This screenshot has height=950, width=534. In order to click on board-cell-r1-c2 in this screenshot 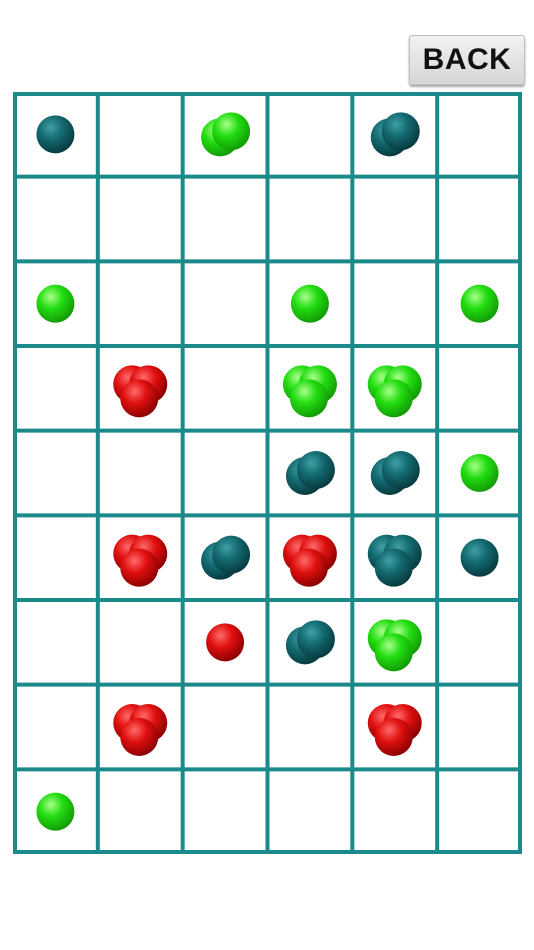, I will do `click(225, 219)`.